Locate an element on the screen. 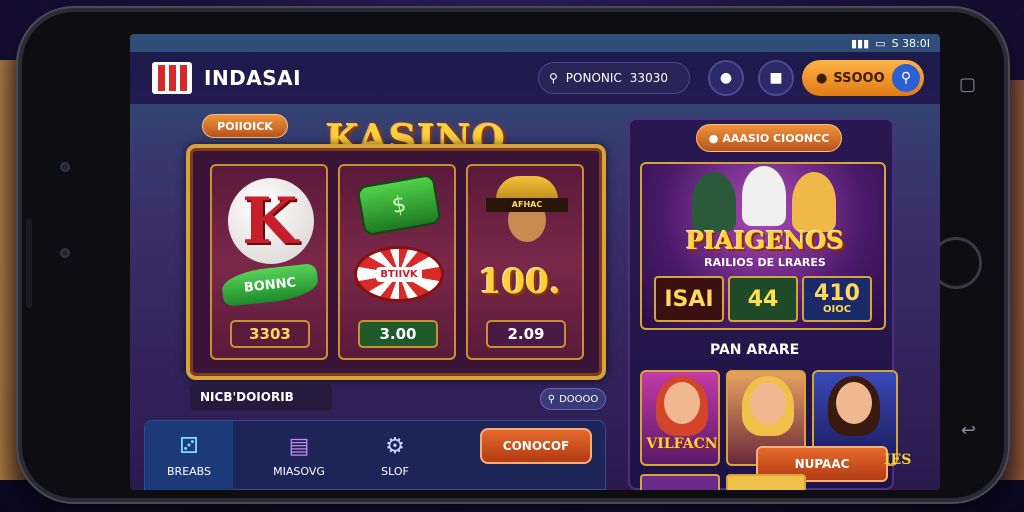 The width and height of the screenshot is (1024, 512). game-side-label: IES is located at coordinates (898, 460).